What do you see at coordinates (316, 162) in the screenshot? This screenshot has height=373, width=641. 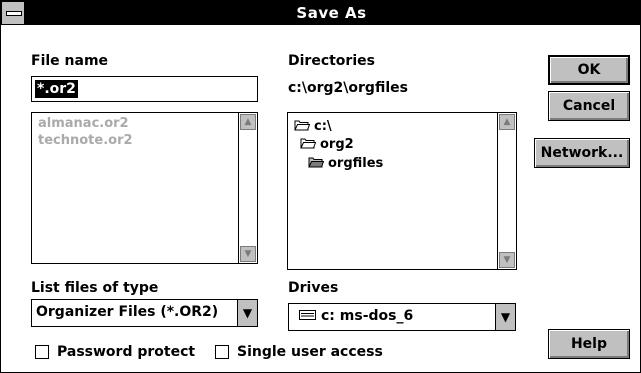 I see `open-folder-selected-icon` at bounding box center [316, 162].